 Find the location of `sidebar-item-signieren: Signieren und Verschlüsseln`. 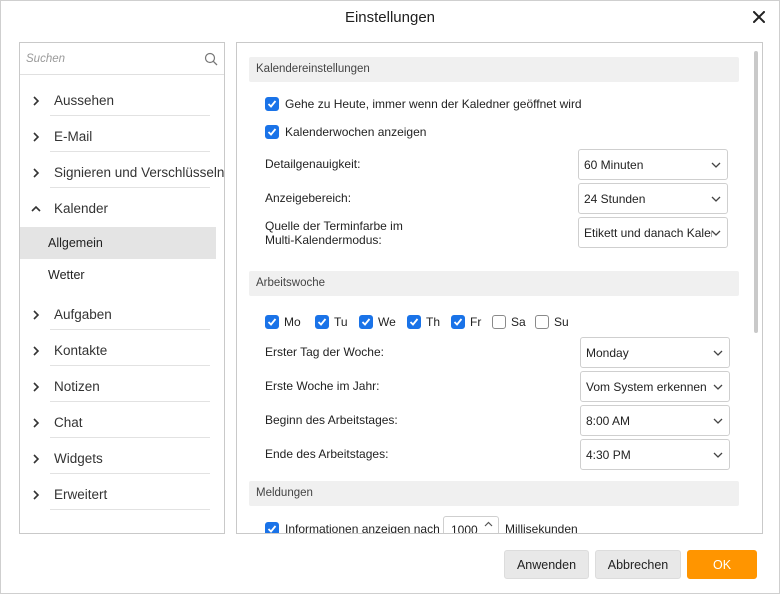

sidebar-item-signieren: Signieren und Verschlüsseln is located at coordinates (122, 173).